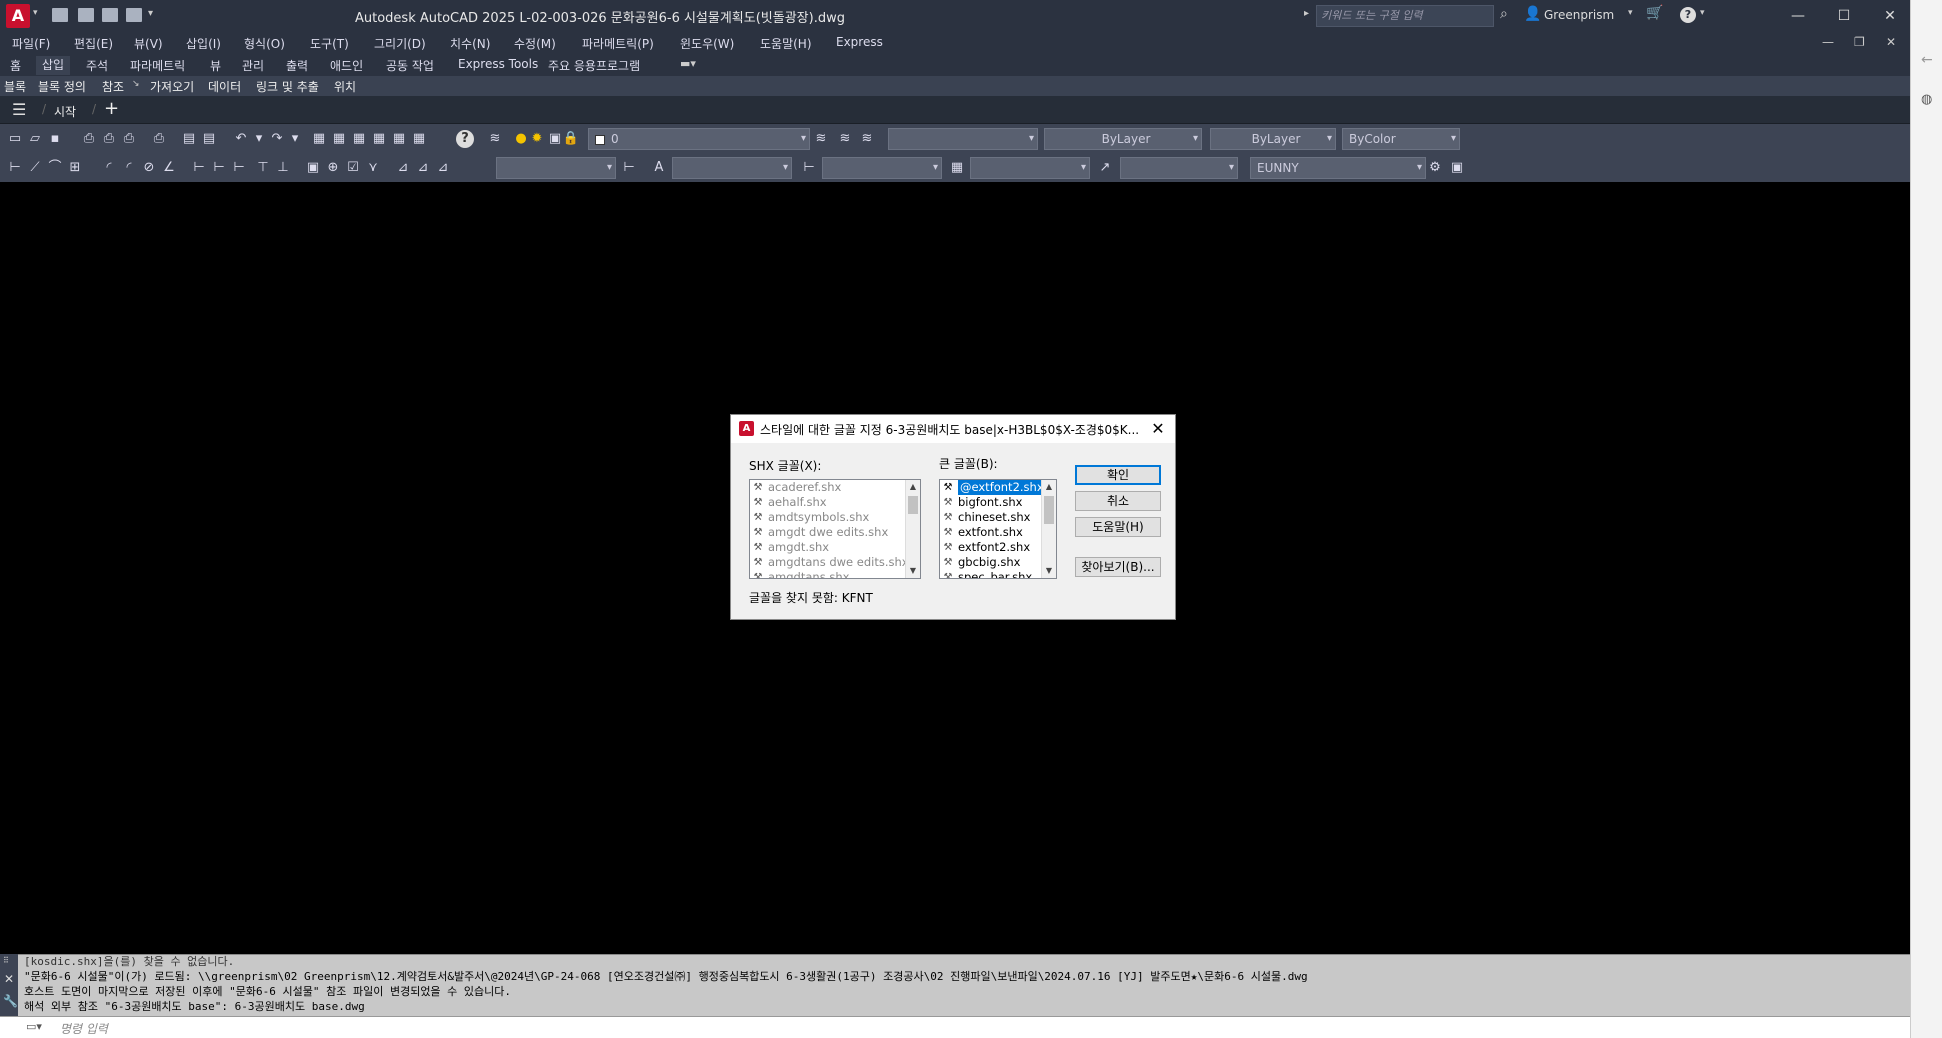 The image size is (1942, 1038). Describe the element at coordinates (148, 43) in the screenshot. I see `menu-view: 뷰(V)` at that location.